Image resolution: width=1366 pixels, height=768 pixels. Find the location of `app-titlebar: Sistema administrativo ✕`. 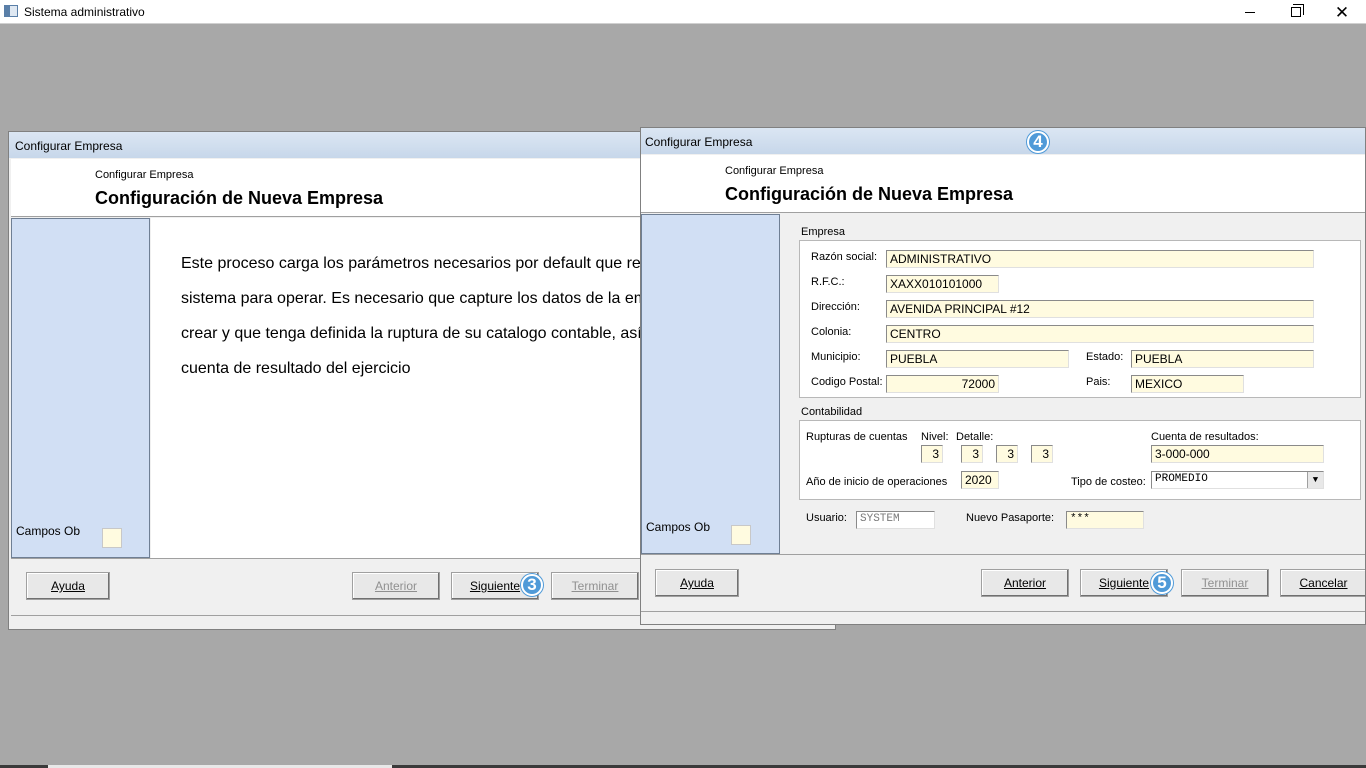

app-titlebar: Sistema administrativo ✕ is located at coordinates (683, 12).